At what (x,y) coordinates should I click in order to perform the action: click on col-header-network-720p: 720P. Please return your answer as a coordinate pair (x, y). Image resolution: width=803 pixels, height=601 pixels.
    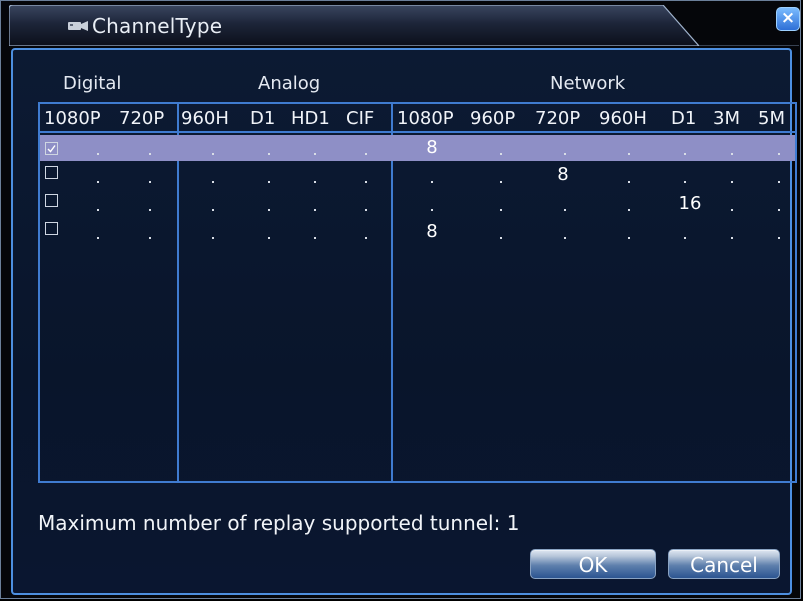
    Looking at the image, I should click on (558, 118).